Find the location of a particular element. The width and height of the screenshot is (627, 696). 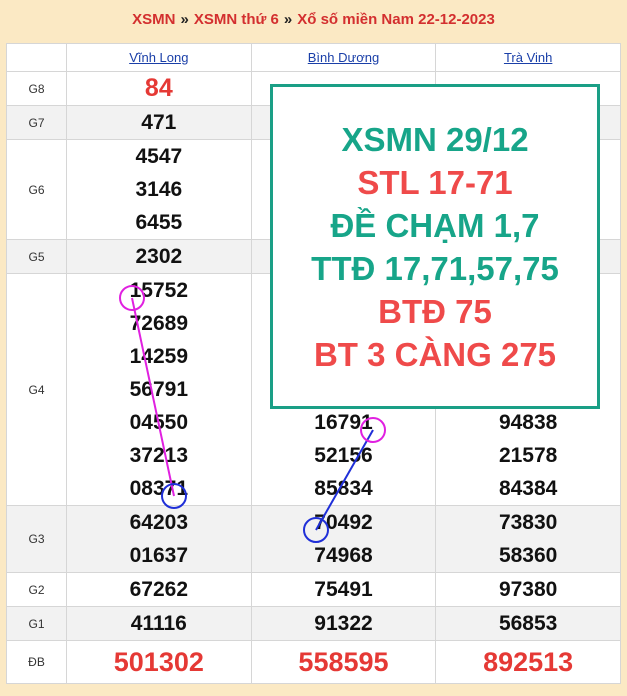

prize-number: 21578 is located at coordinates (528, 455).